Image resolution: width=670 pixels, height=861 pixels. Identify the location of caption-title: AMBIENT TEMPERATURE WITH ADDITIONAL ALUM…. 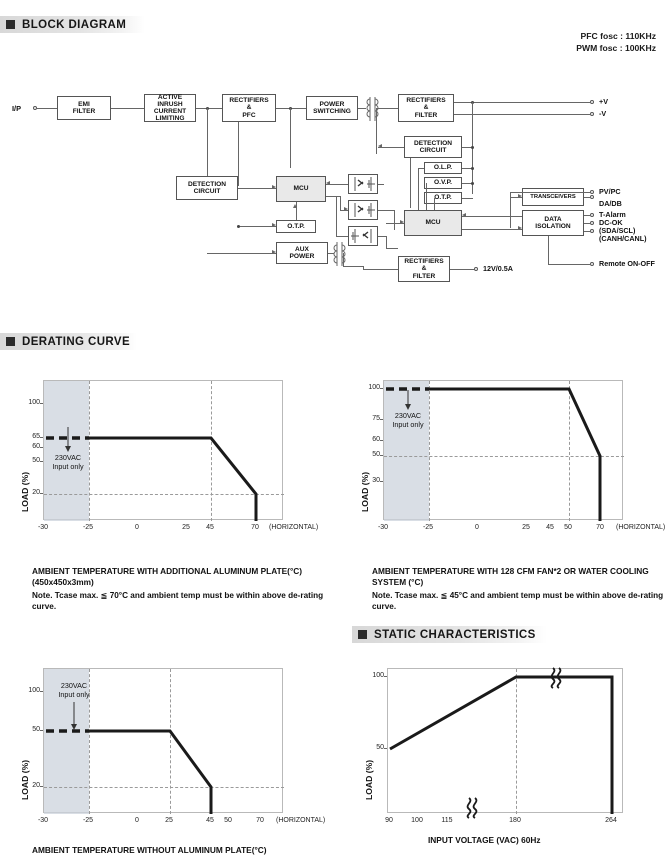
(167, 571).